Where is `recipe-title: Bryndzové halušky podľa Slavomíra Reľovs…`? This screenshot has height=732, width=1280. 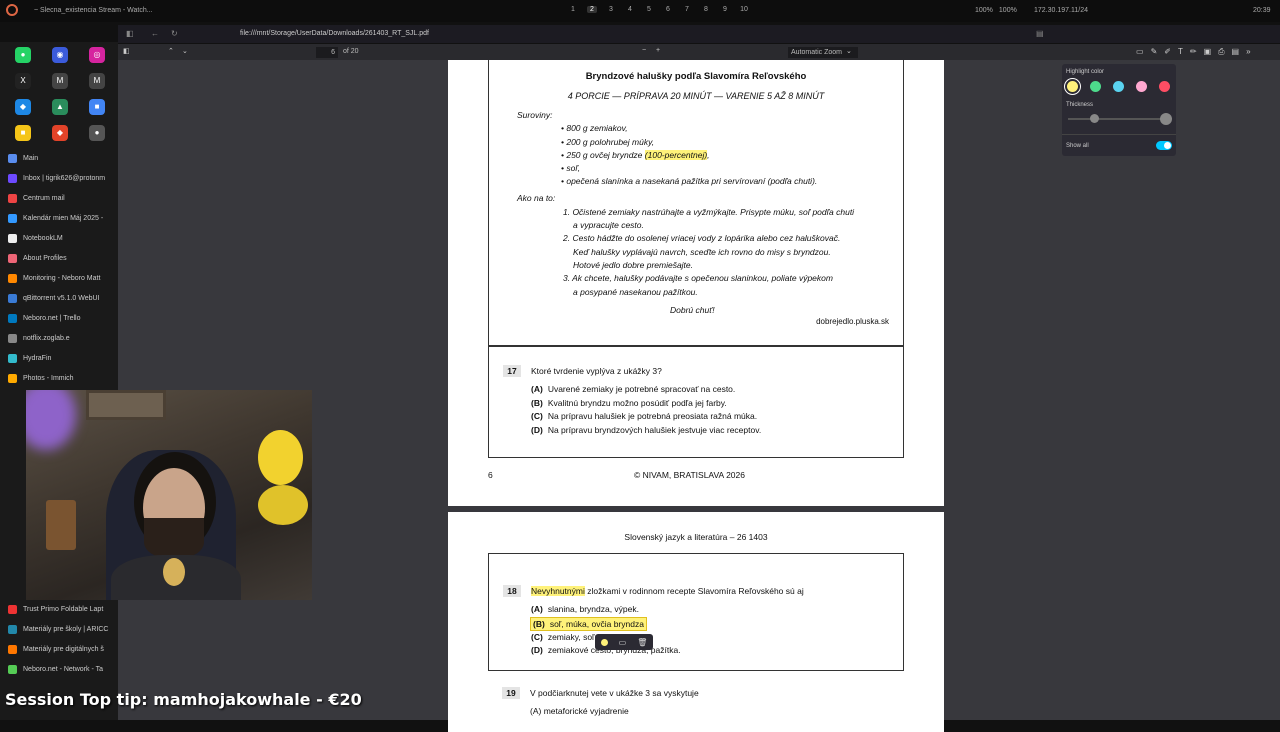 recipe-title: Bryndzové halušky podľa Slavomíra Reľovs… is located at coordinates (696, 76).